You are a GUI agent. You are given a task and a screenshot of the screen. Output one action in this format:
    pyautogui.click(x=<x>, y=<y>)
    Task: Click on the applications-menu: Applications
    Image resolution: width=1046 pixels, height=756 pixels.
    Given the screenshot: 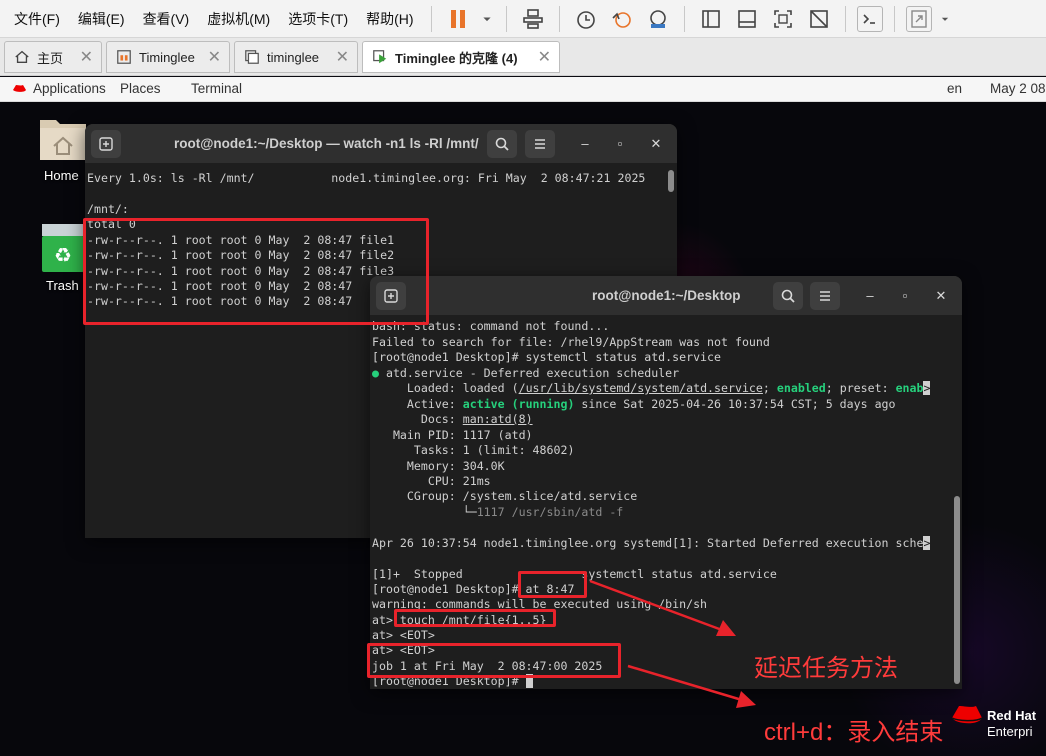 What is the action you would take?
    pyautogui.click(x=69, y=88)
    